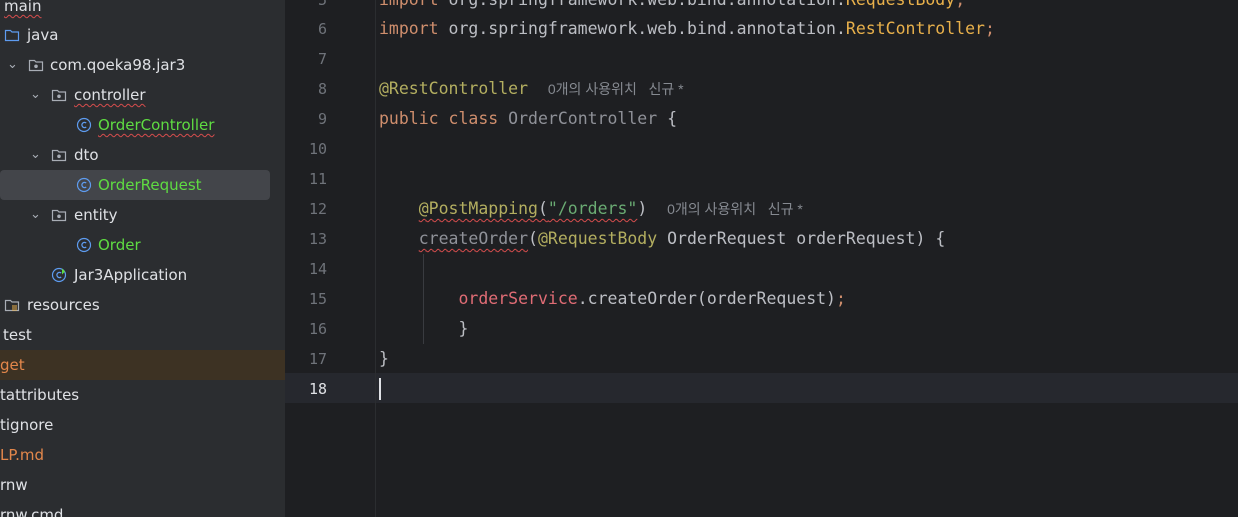  Describe the element at coordinates (317, 179) in the screenshot. I see `line-number: 11` at that location.